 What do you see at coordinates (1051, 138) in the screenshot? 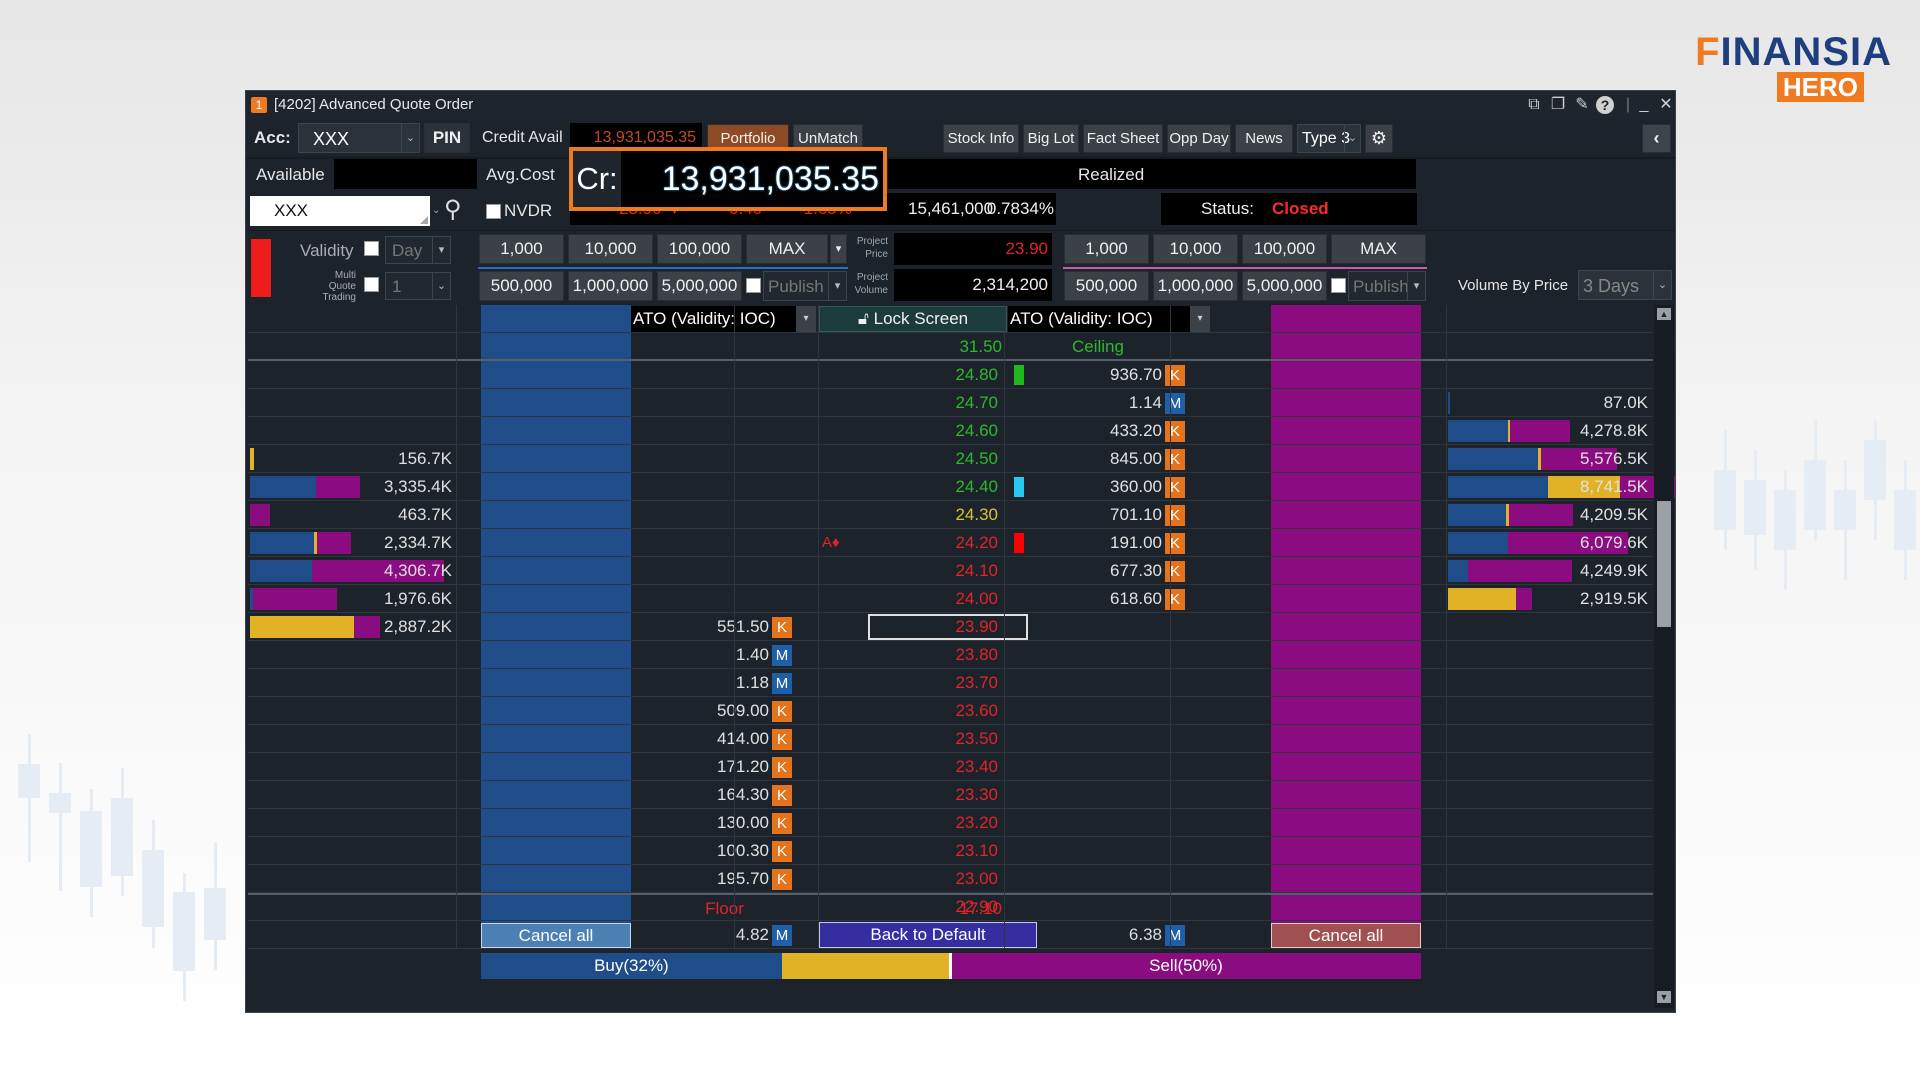
I see `big-lot-button: Big Lot` at bounding box center [1051, 138].